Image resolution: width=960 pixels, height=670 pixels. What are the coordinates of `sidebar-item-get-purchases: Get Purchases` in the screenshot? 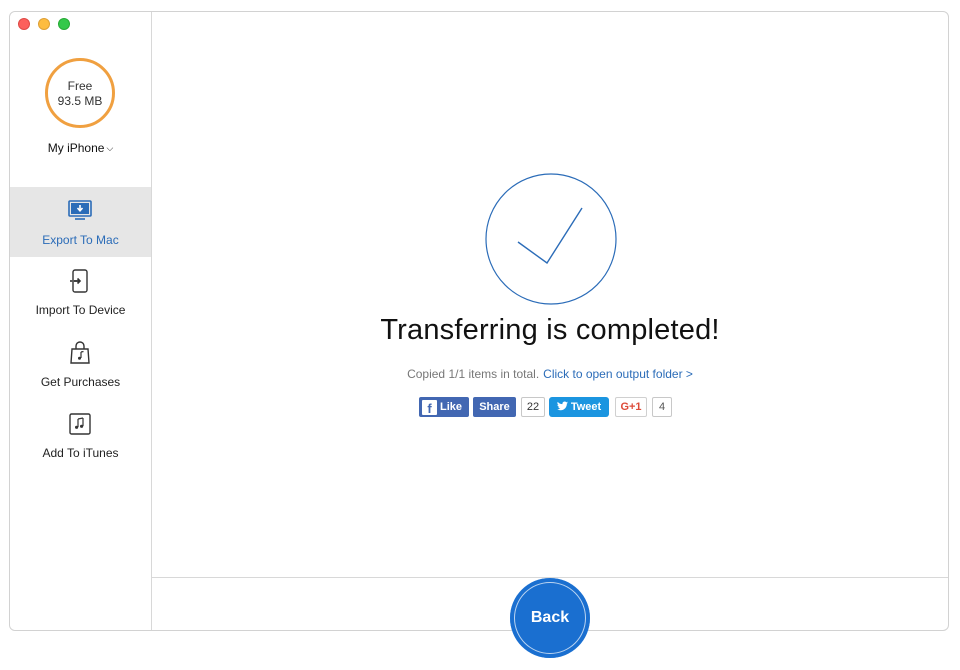 It's located at (80, 364).